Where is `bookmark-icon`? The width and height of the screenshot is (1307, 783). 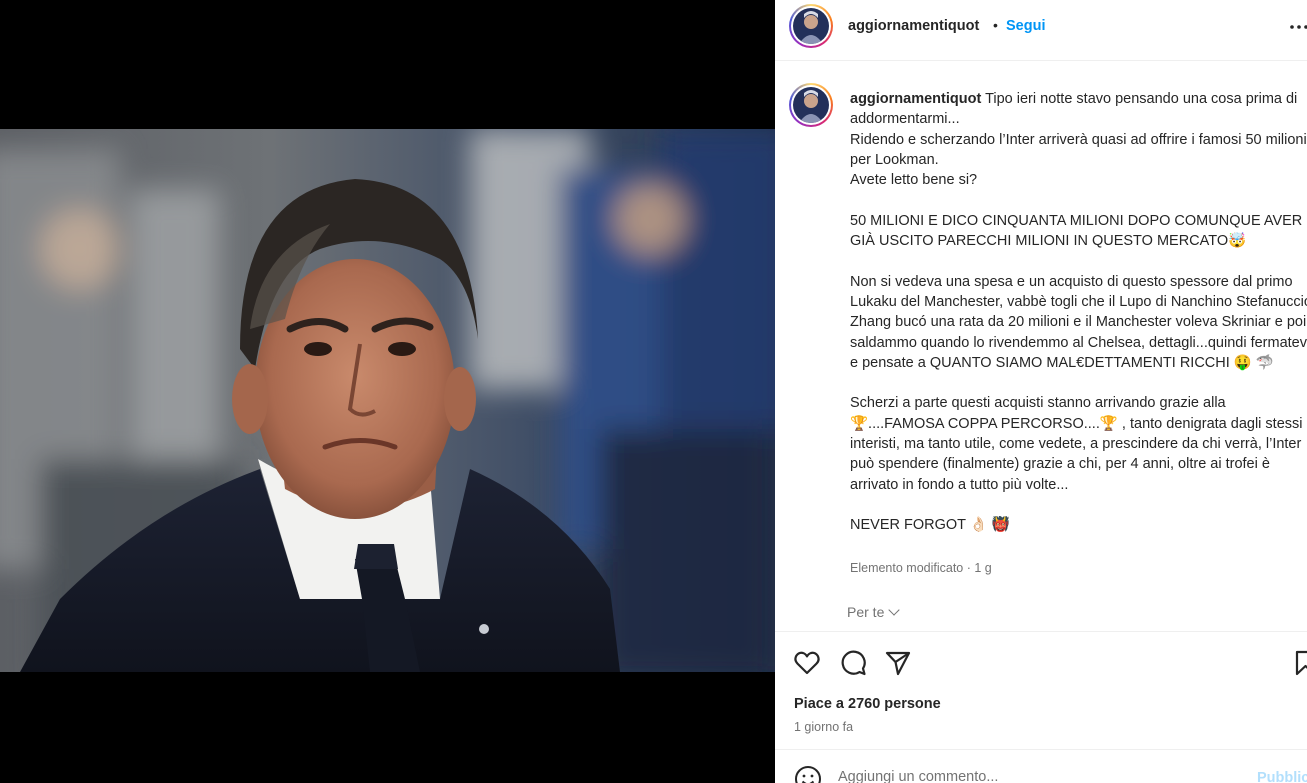 bookmark-icon is located at coordinates (1300, 663).